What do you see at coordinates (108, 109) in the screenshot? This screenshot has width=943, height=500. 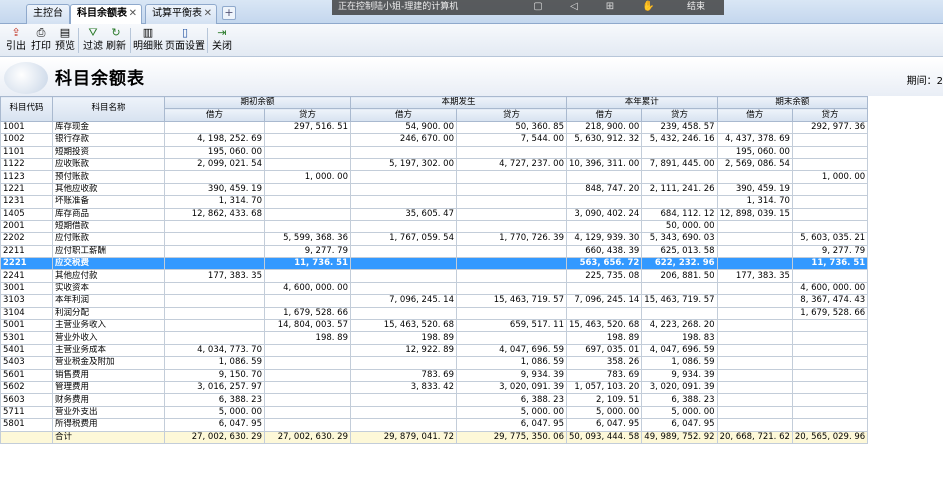 I see `header-account-name: 科目名称` at bounding box center [108, 109].